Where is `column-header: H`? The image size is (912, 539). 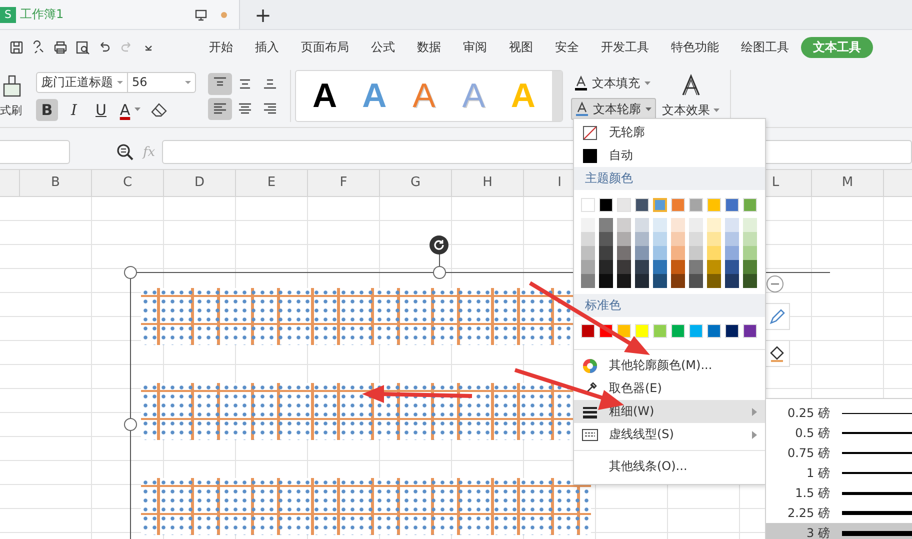
column-header: H is located at coordinates (488, 183).